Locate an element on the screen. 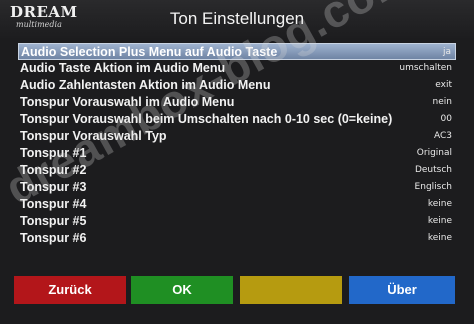 Image resolution: width=474 pixels, height=324 pixels. setting-row-tonspur-4: Tonspur #4 keine is located at coordinates (237, 204).